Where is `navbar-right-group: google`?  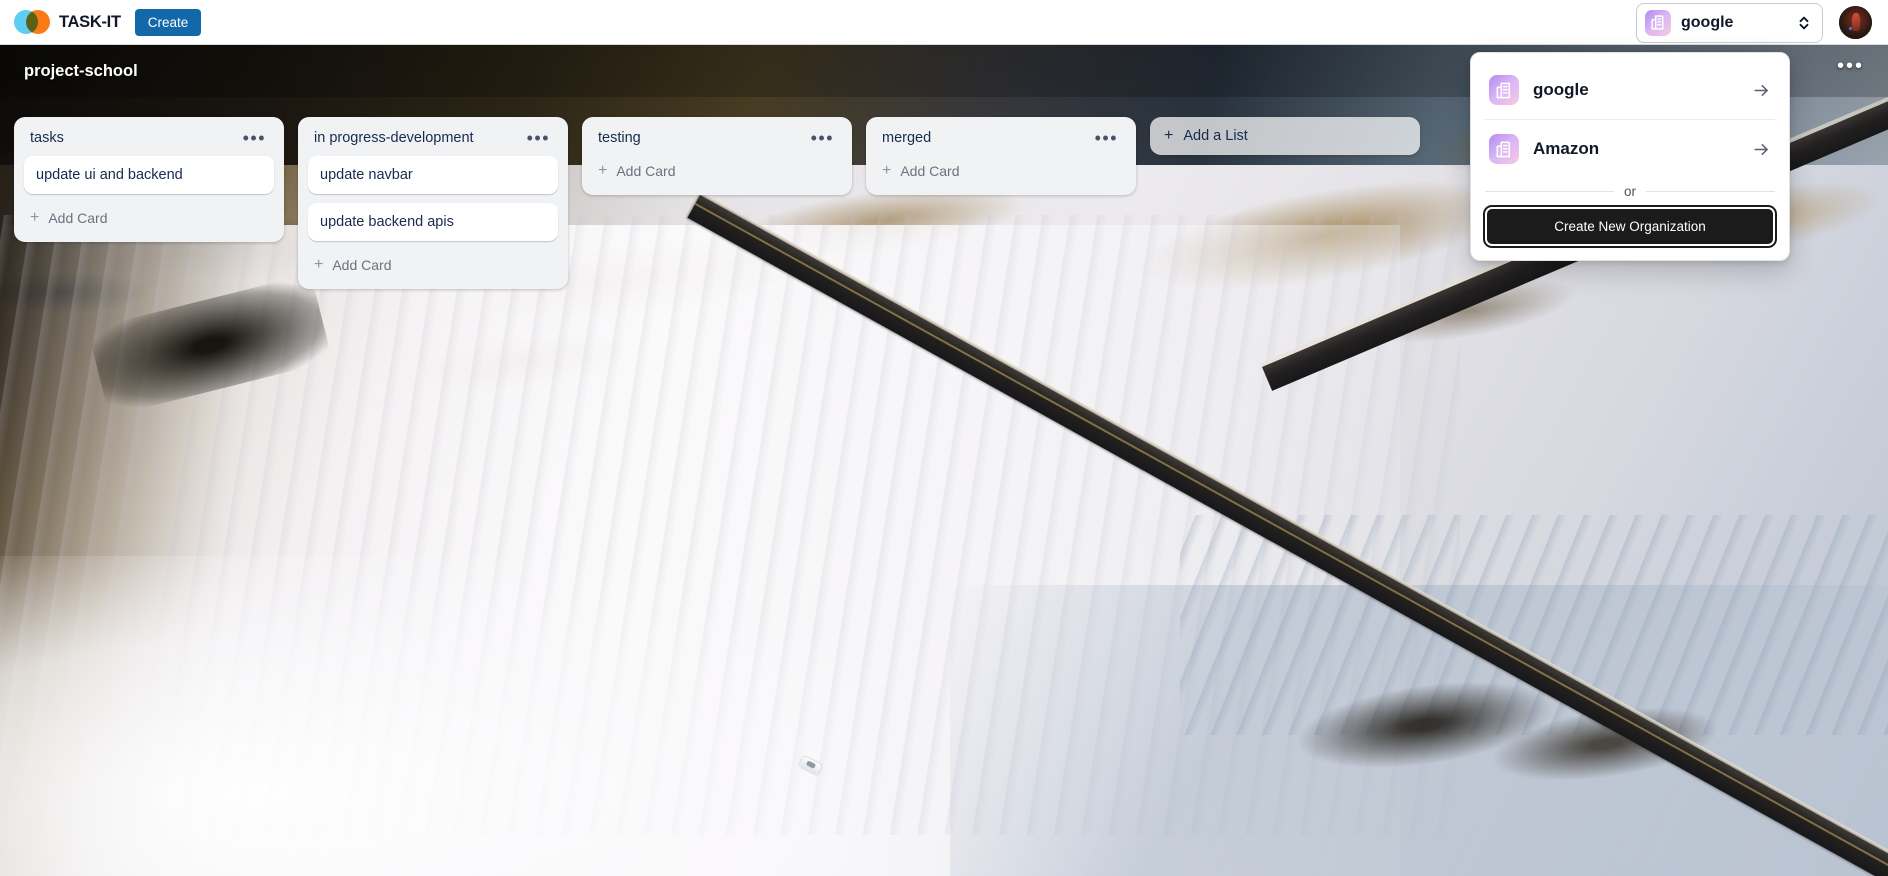 navbar-right-group: google is located at coordinates (1762, 22).